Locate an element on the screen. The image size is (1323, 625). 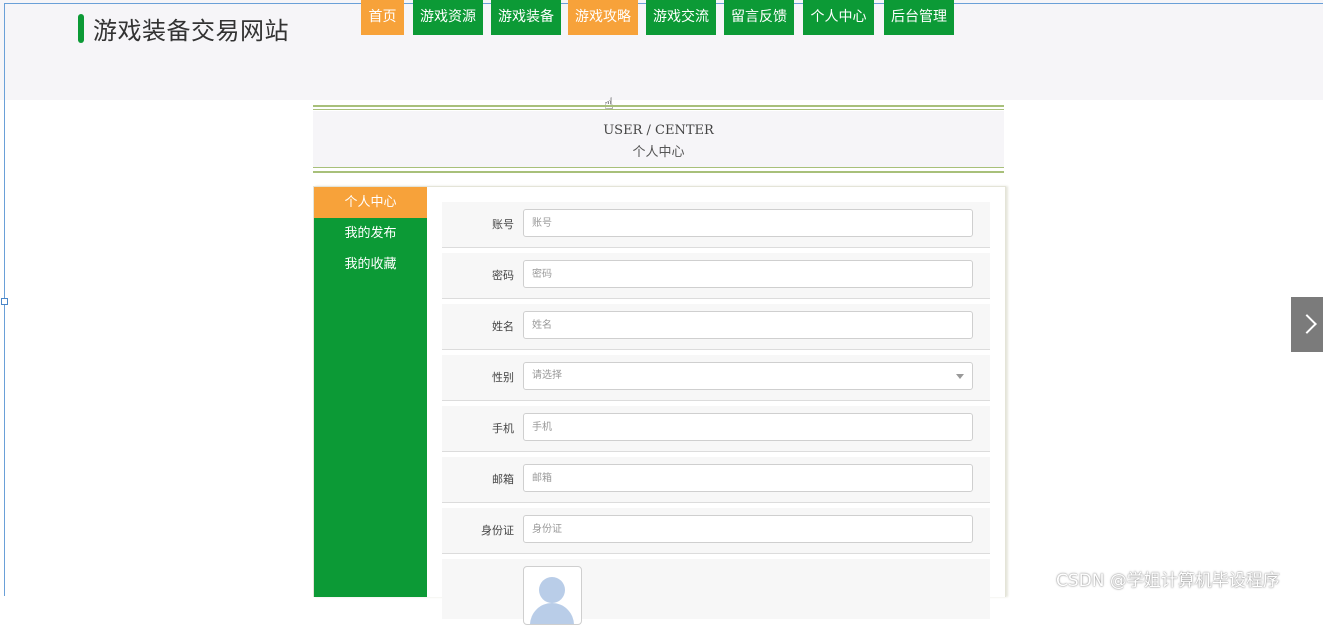
next-slide-button is located at coordinates (1307, 324).